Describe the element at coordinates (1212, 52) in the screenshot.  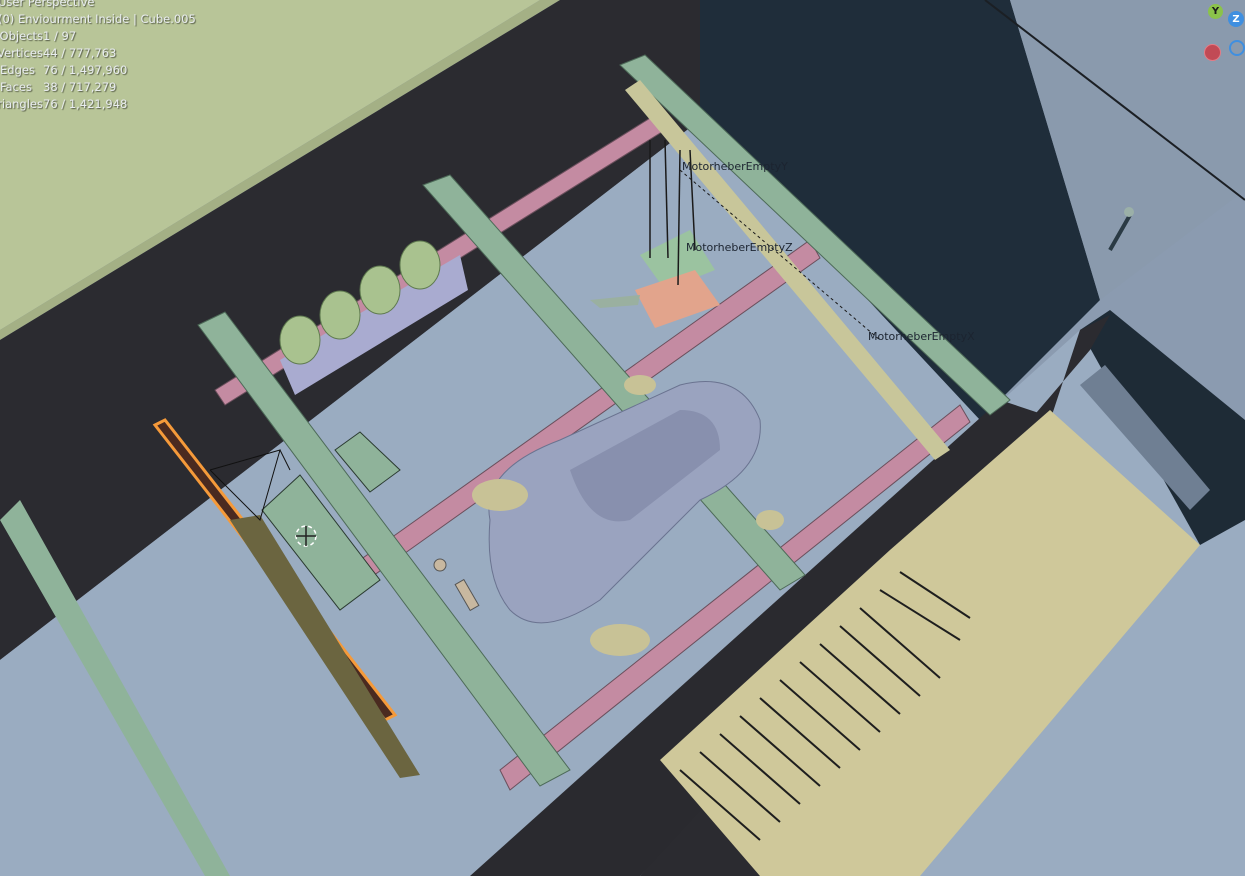
I see `gizmo-x-neg-axis` at that location.